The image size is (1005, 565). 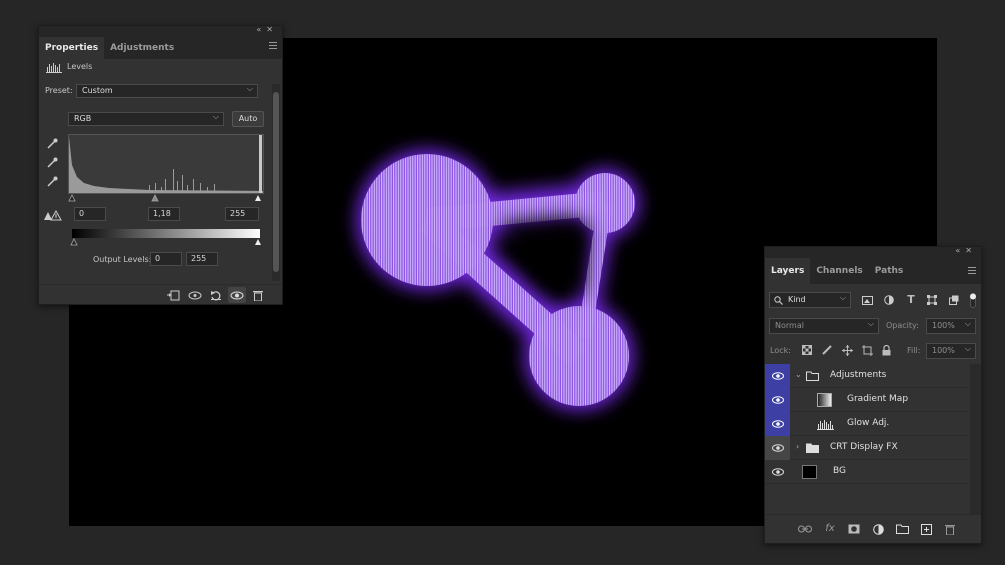 What do you see at coordinates (90, 214) in the screenshot?
I see `input-black-field: 0` at bounding box center [90, 214].